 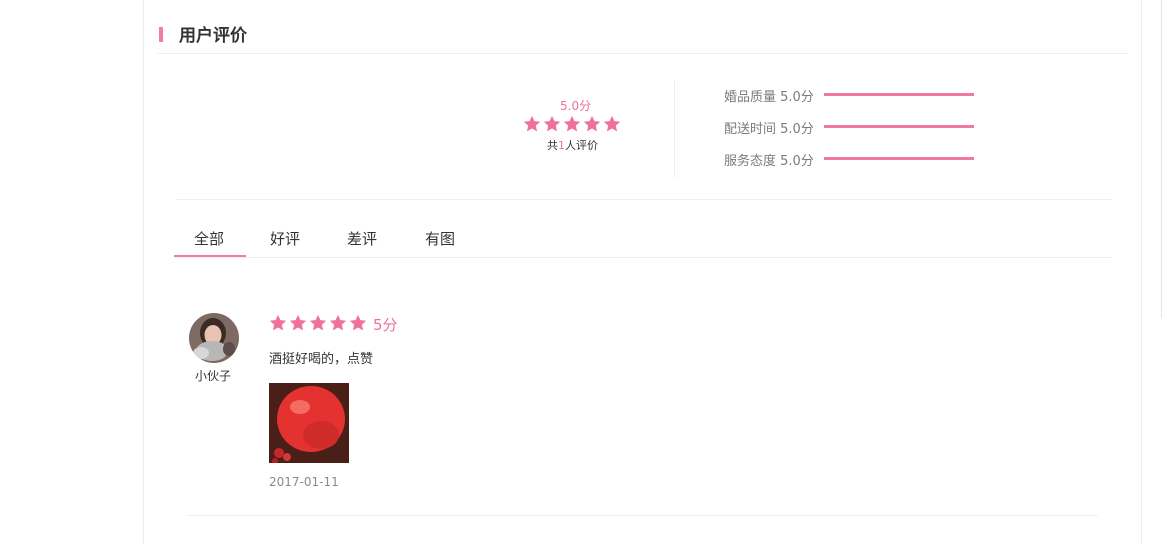 I want to click on total-prefix: 共, so click(x=552, y=145).